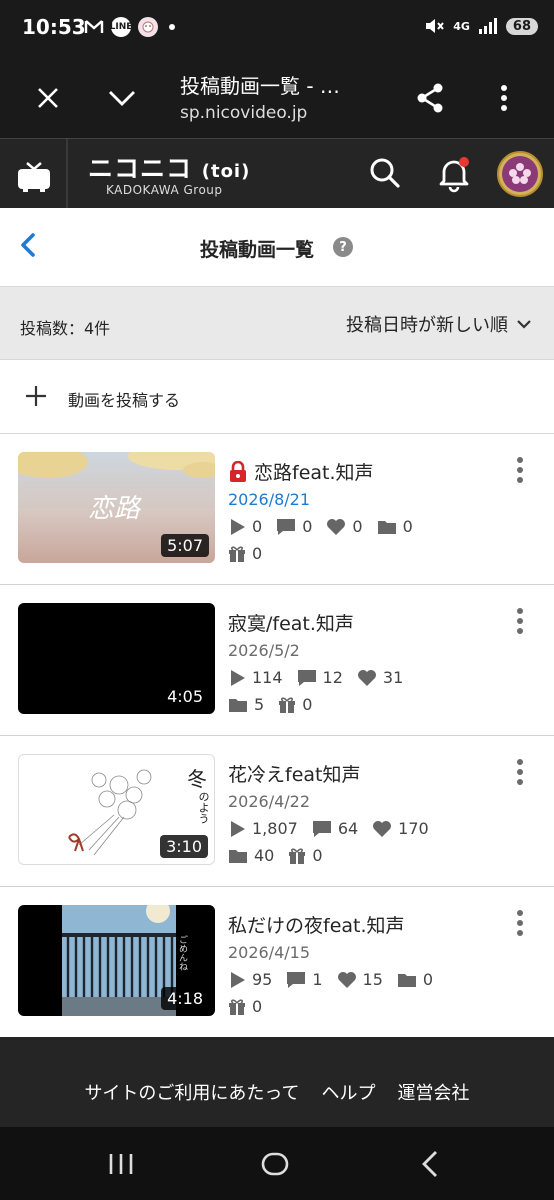 The height and width of the screenshot is (1200, 554). I want to click on status-time: 10:53, so click(54, 27).